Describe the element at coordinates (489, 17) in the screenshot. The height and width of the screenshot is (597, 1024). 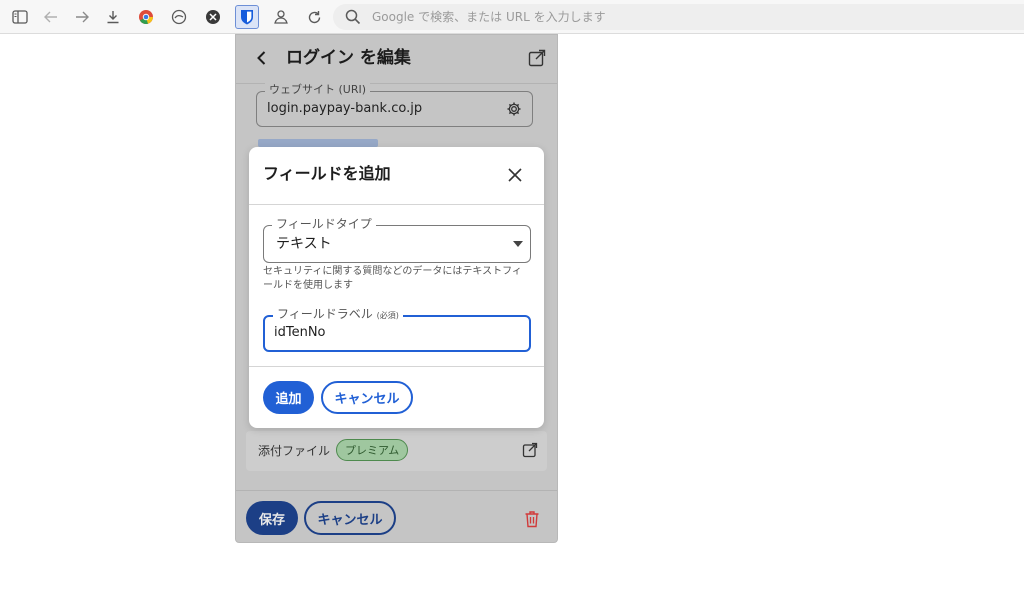
I see `address-placeholder: Google で検索、または URL を入力します` at that location.